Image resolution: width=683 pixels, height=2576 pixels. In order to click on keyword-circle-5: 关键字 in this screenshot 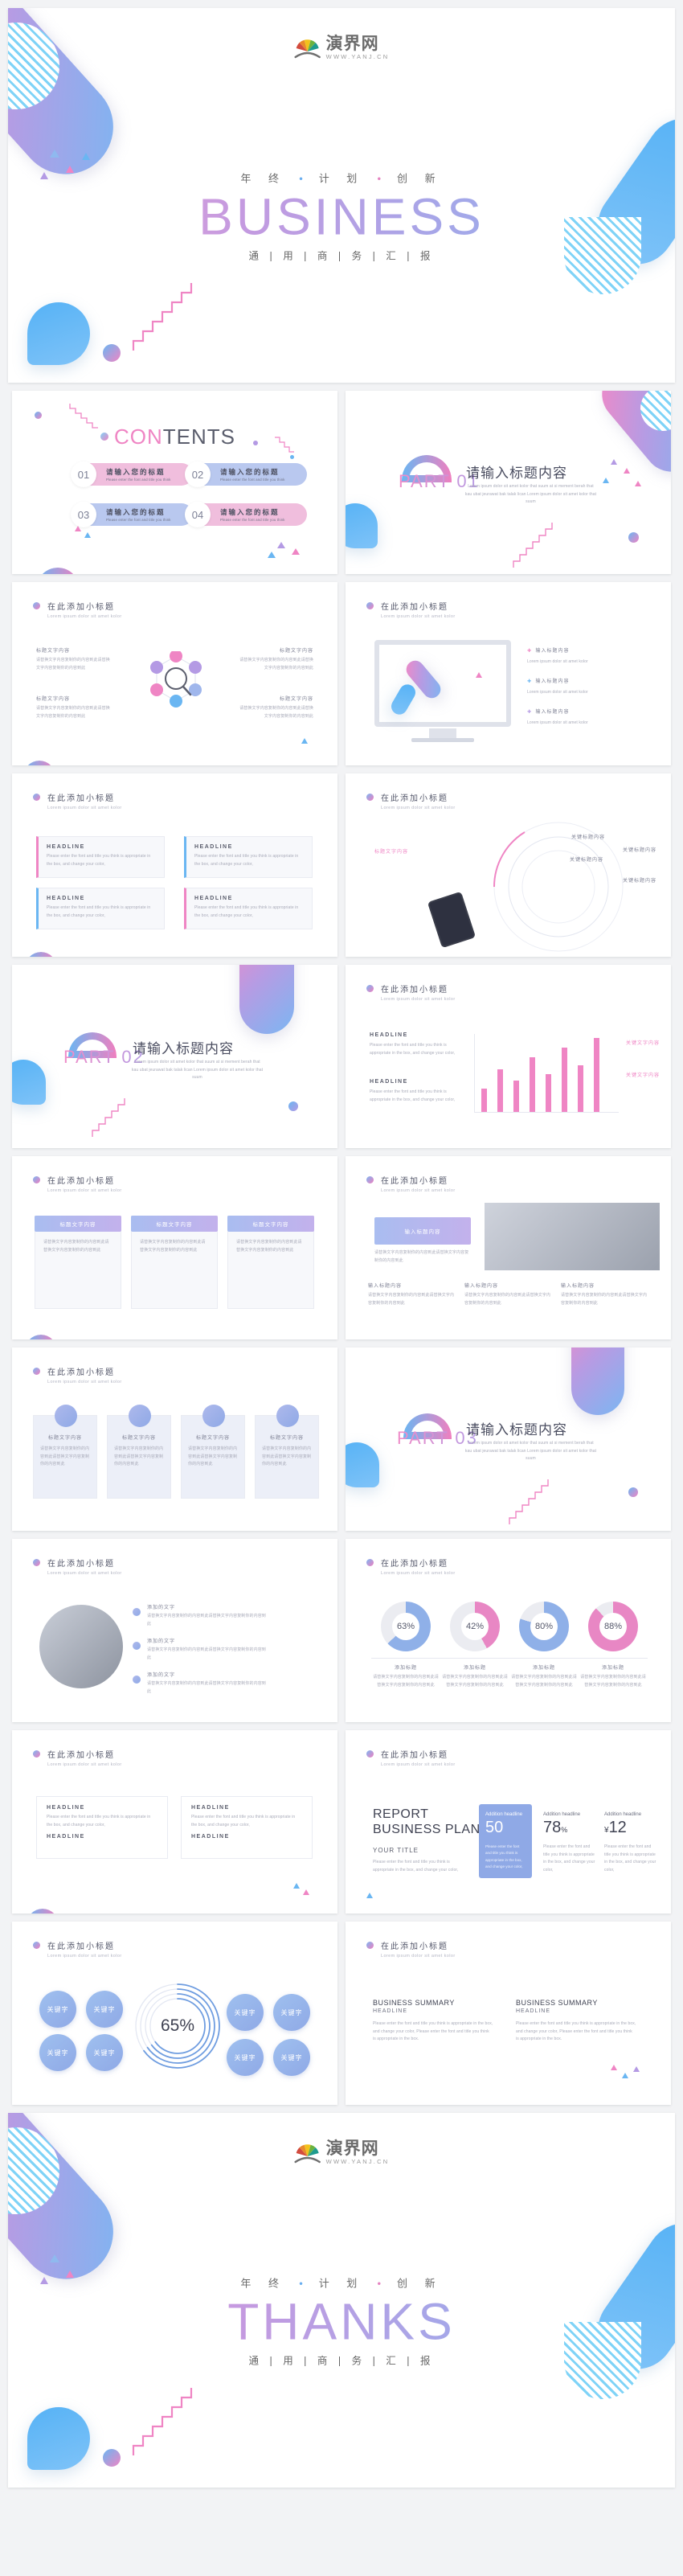, I will do `click(246, 2012)`.